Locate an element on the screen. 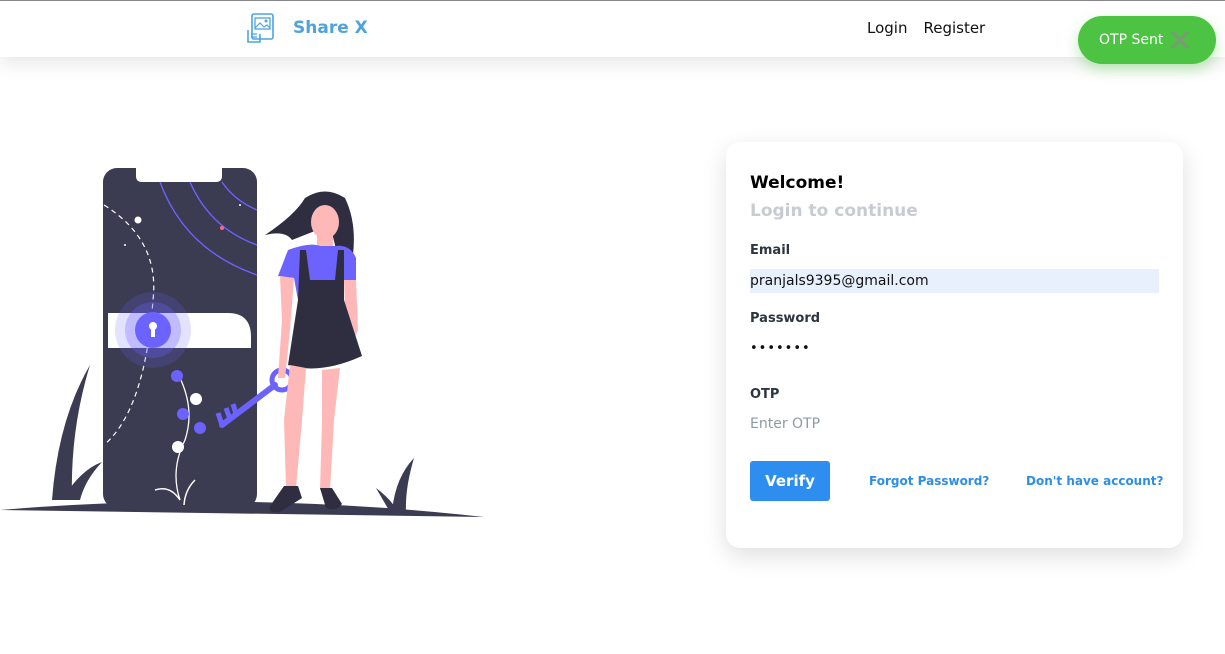 This screenshot has height=654, width=1225. brand-name: Share X is located at coordinates (330, 28).